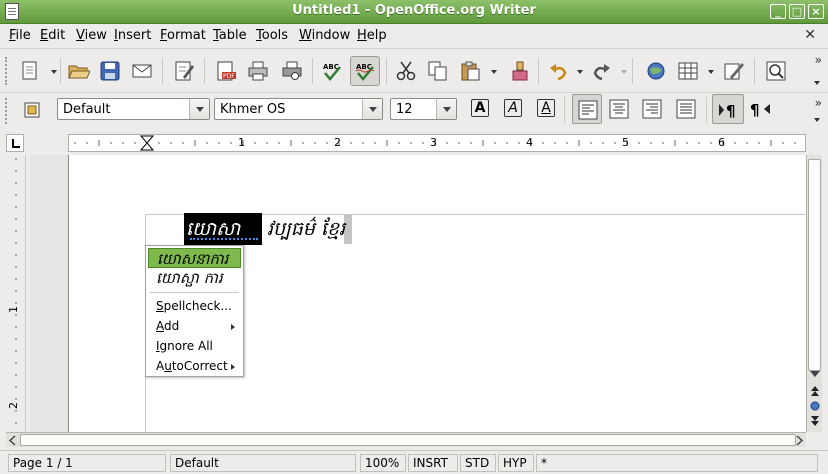 The width and height of the screenshot is (828, 474). I want to click on export-pdf-icon: PDF, so click(226, 71).